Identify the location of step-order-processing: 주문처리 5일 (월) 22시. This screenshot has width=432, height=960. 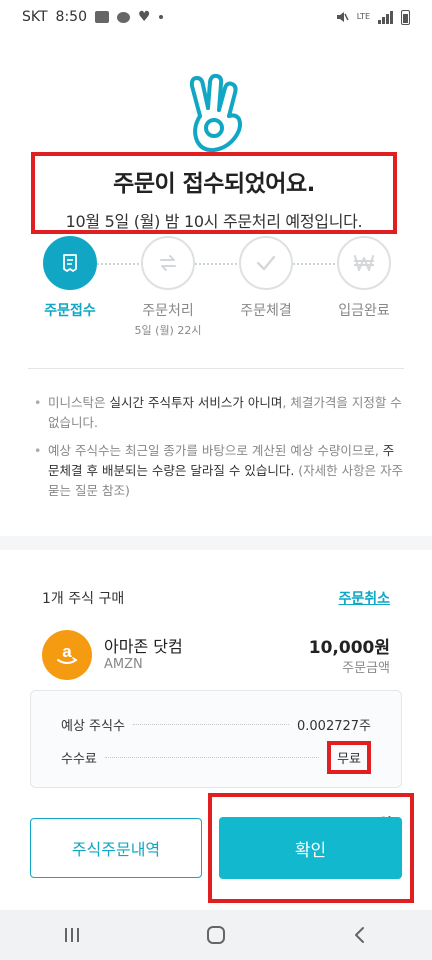
(168, 287).